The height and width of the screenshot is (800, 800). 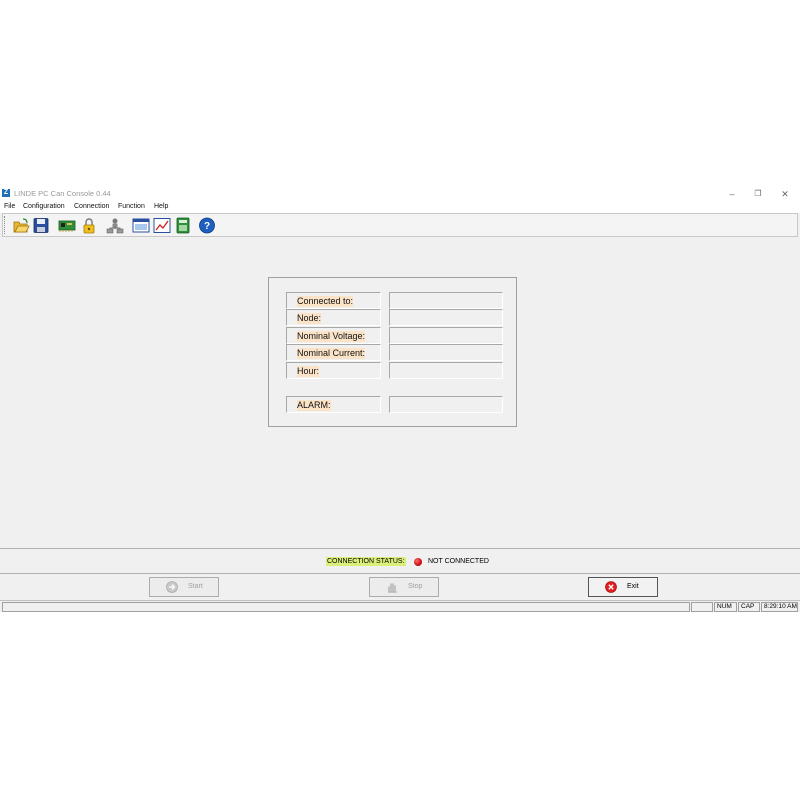 I want to click on lock-icon, so click(x=89, y=225).